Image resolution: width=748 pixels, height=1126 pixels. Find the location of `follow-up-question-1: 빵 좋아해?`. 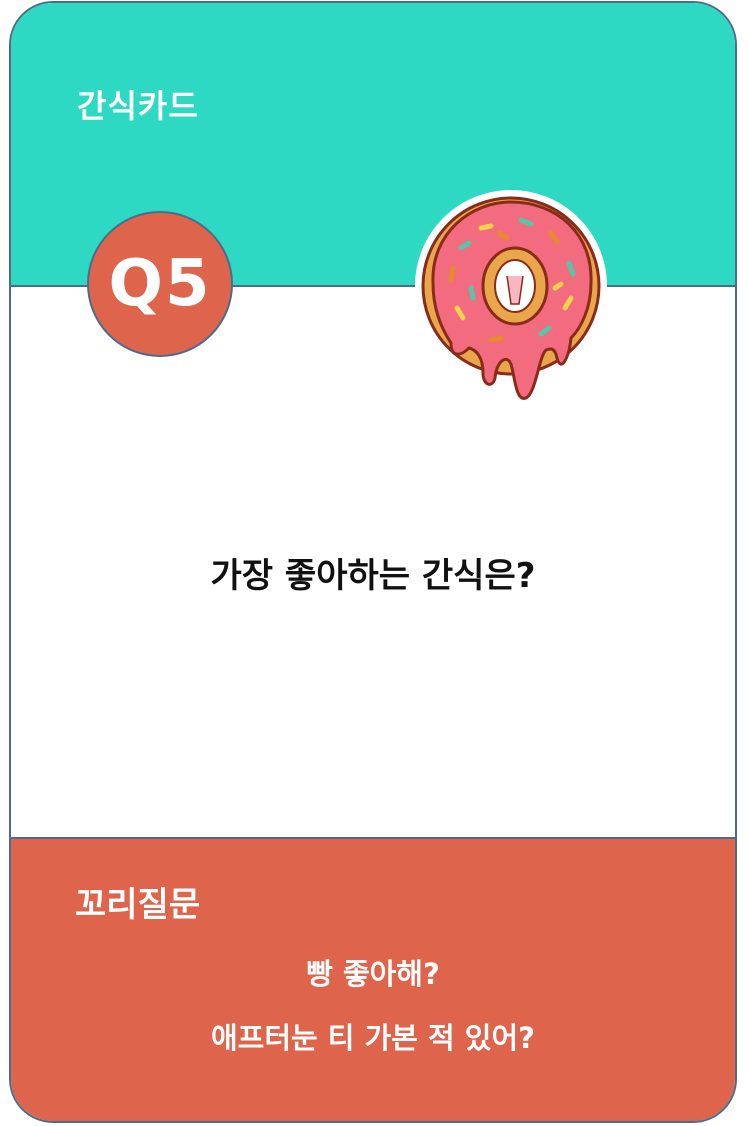

follow-up-question-1: 빵 좋아해? is located at coordinates (373, 974).